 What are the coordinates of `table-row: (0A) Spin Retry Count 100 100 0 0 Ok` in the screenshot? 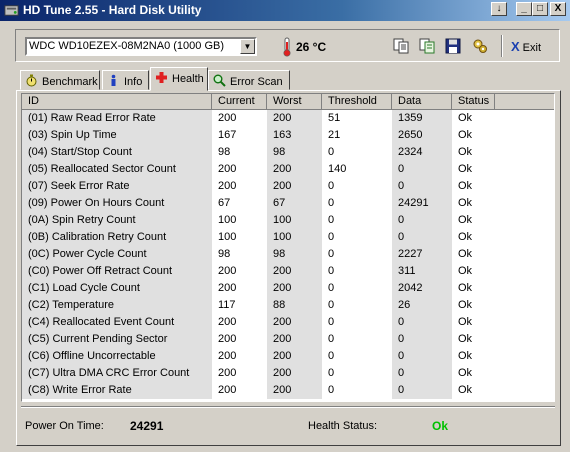 It's located at (288, 220).